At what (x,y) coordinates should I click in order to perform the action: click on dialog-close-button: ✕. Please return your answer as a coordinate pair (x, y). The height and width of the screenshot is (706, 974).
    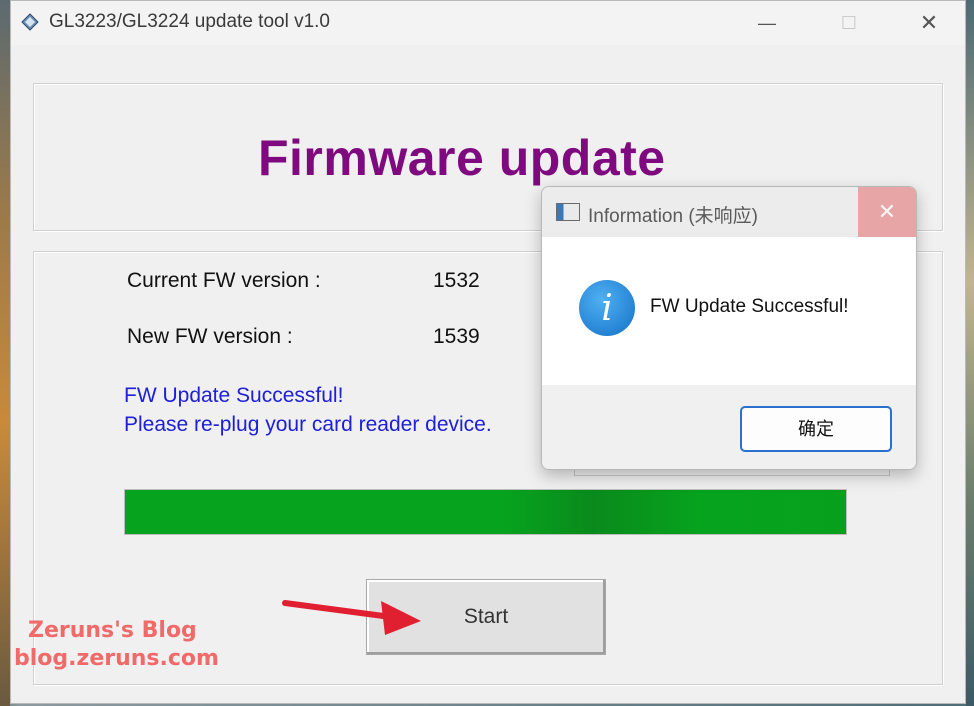
    Looking at the image, I should click on (887, 212).